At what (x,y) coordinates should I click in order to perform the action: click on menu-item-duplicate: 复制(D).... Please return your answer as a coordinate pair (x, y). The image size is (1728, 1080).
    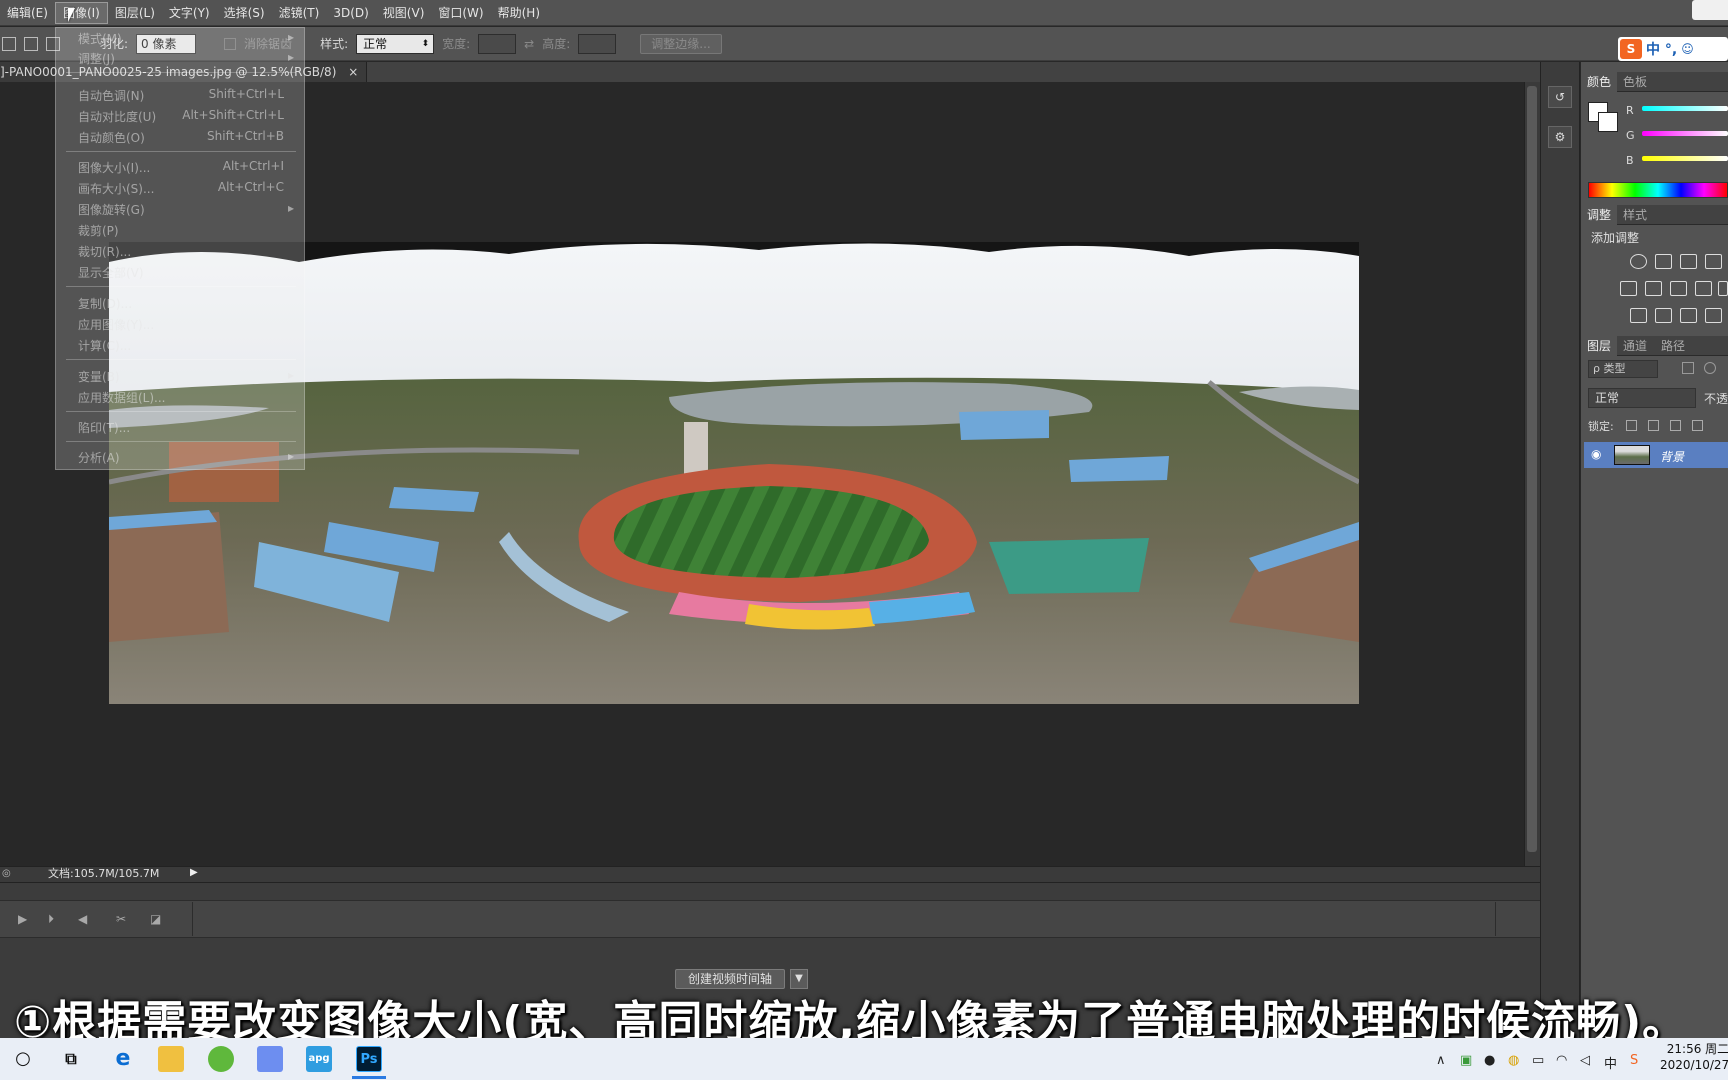
    Looking at the image, I should click on (180, 303).